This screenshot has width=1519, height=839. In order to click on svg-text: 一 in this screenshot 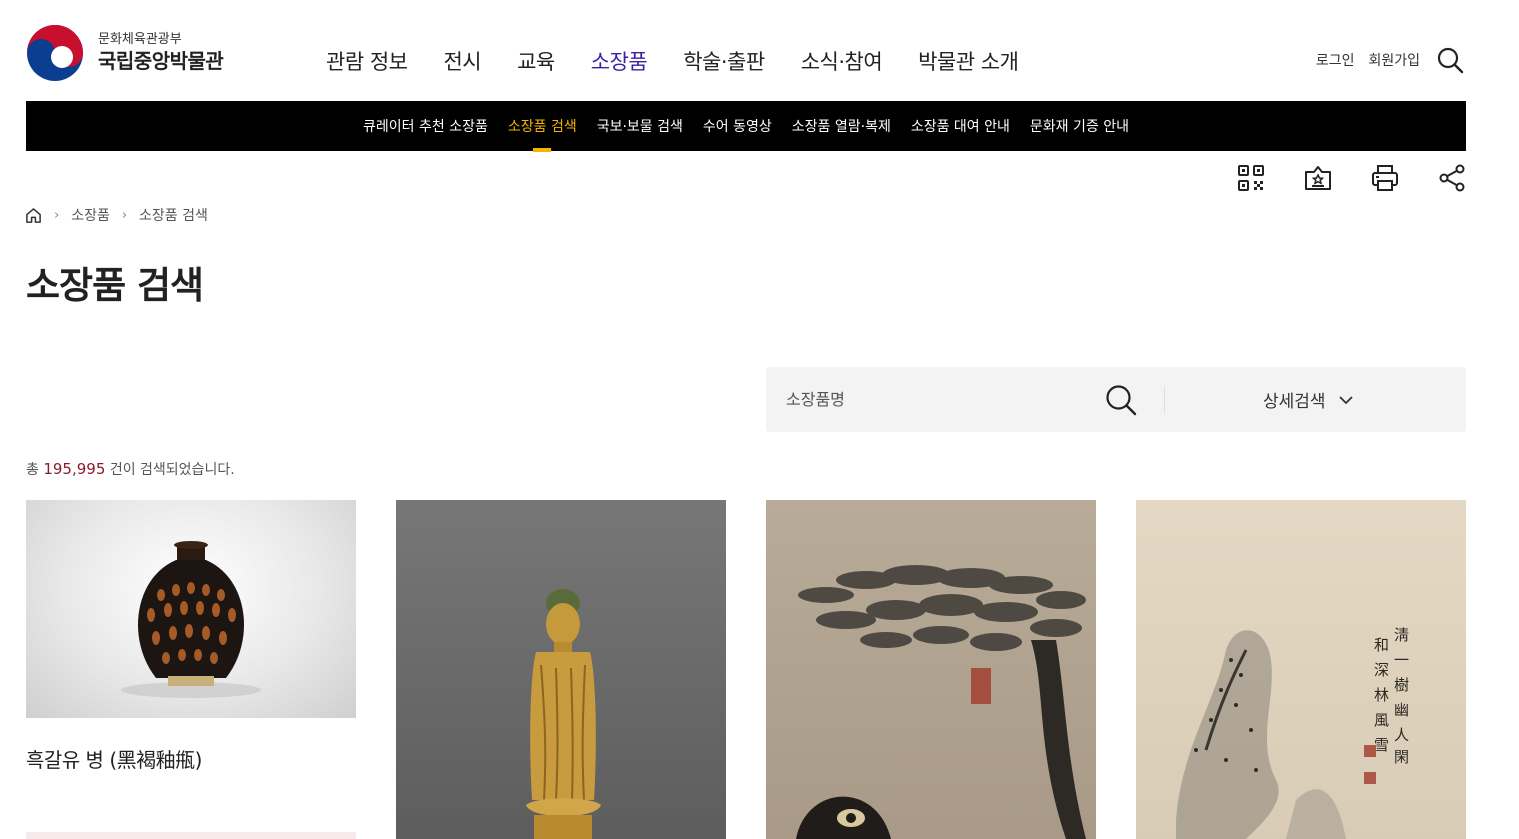, I will do `click(1401, 660)`.